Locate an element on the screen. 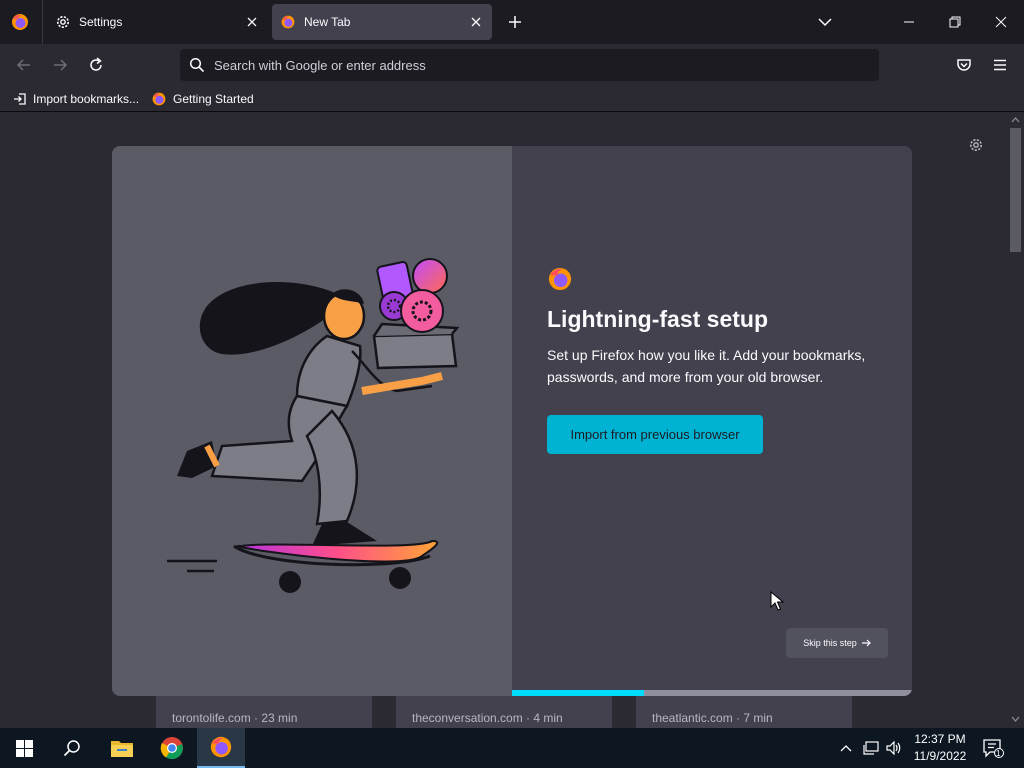 This screenshot has width=1024, height=768. show-hidden-icons-chevron-icon is located at coordinates (846, 748).